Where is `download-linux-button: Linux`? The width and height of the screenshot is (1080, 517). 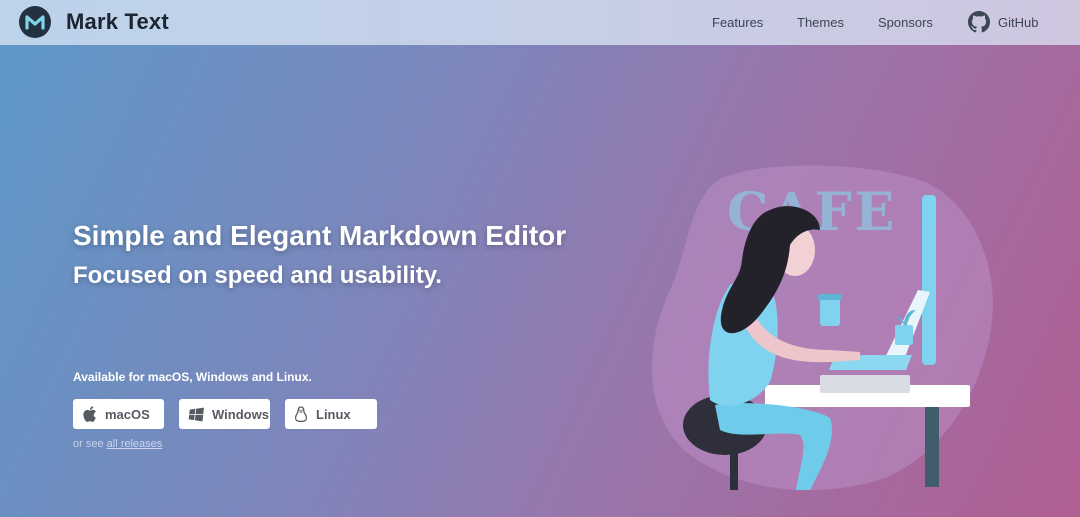
download-linux-button: Linux is located at coordinates (331, 414).